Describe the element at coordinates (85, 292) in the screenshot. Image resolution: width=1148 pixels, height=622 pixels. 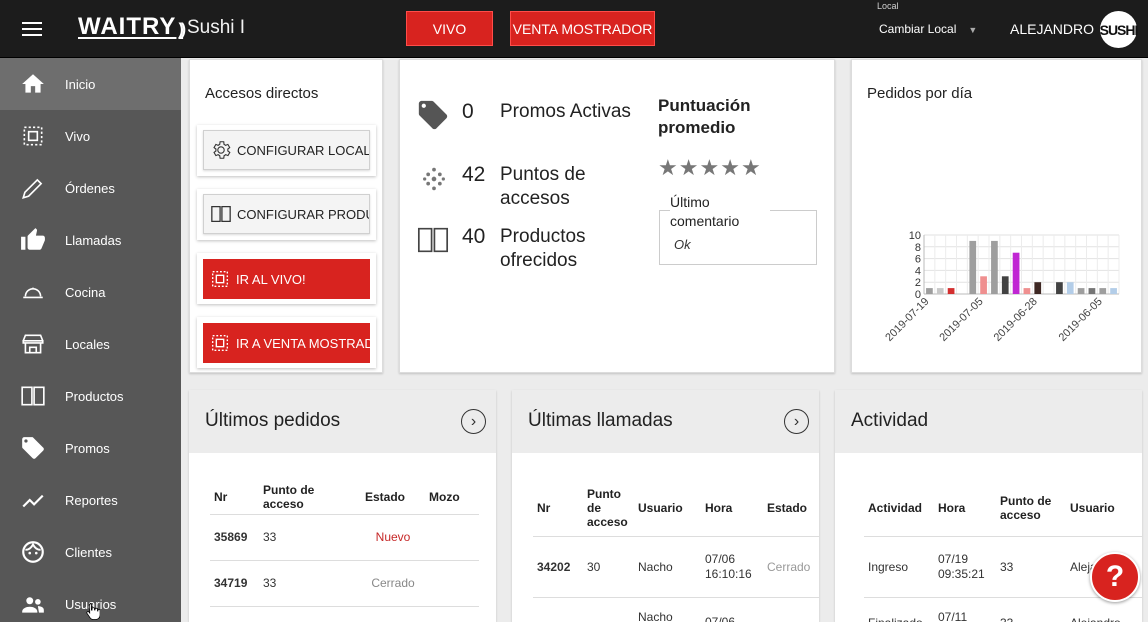
I see `sidebar-item-label: Cocina` at that location.